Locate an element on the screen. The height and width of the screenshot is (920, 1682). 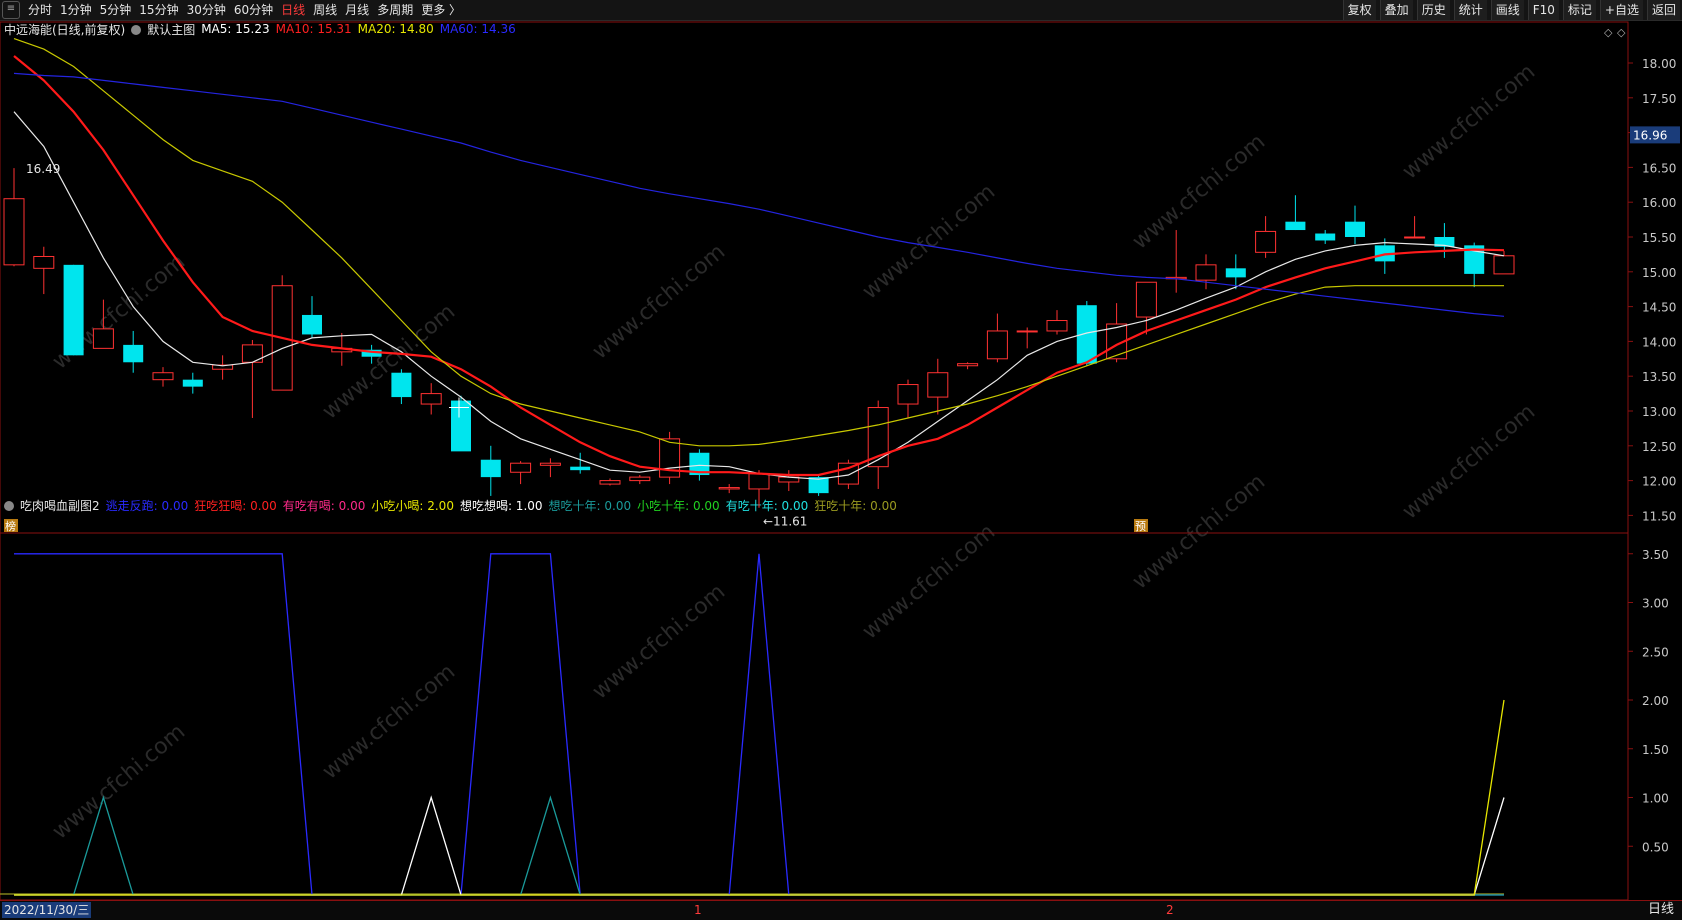
price-tick-label: 12.00 is located at coordinates (1659, 482).